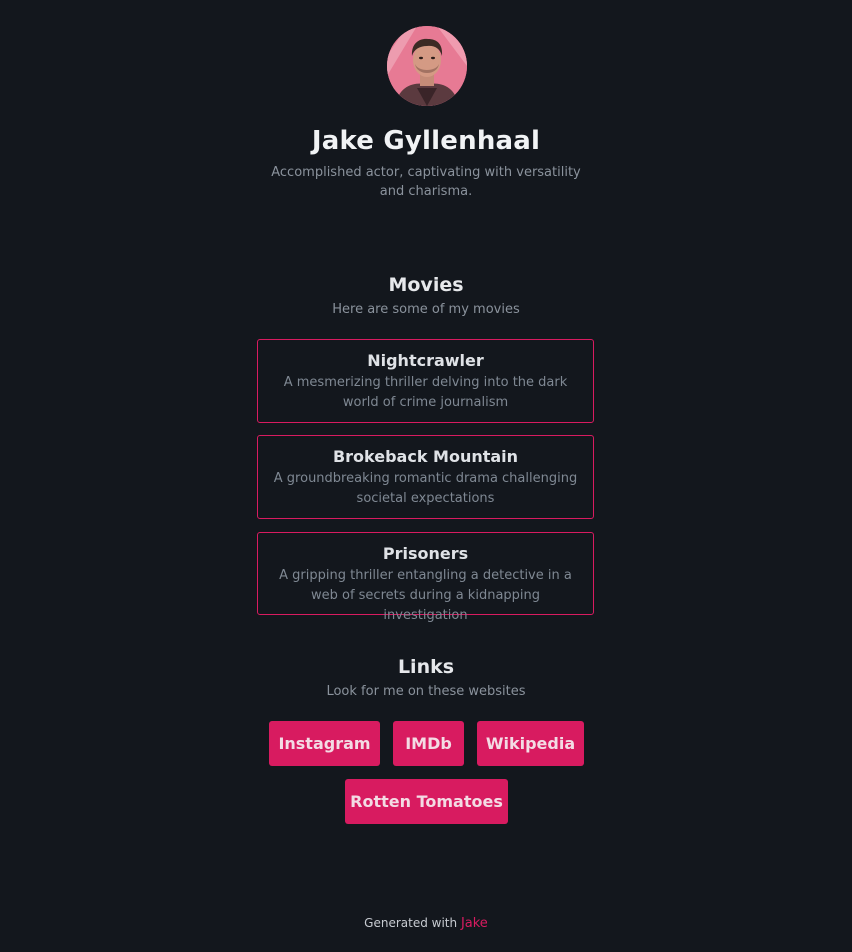 The image size is (852, 952). I want to click on footer: Generated with Jake, so click(426, 923).